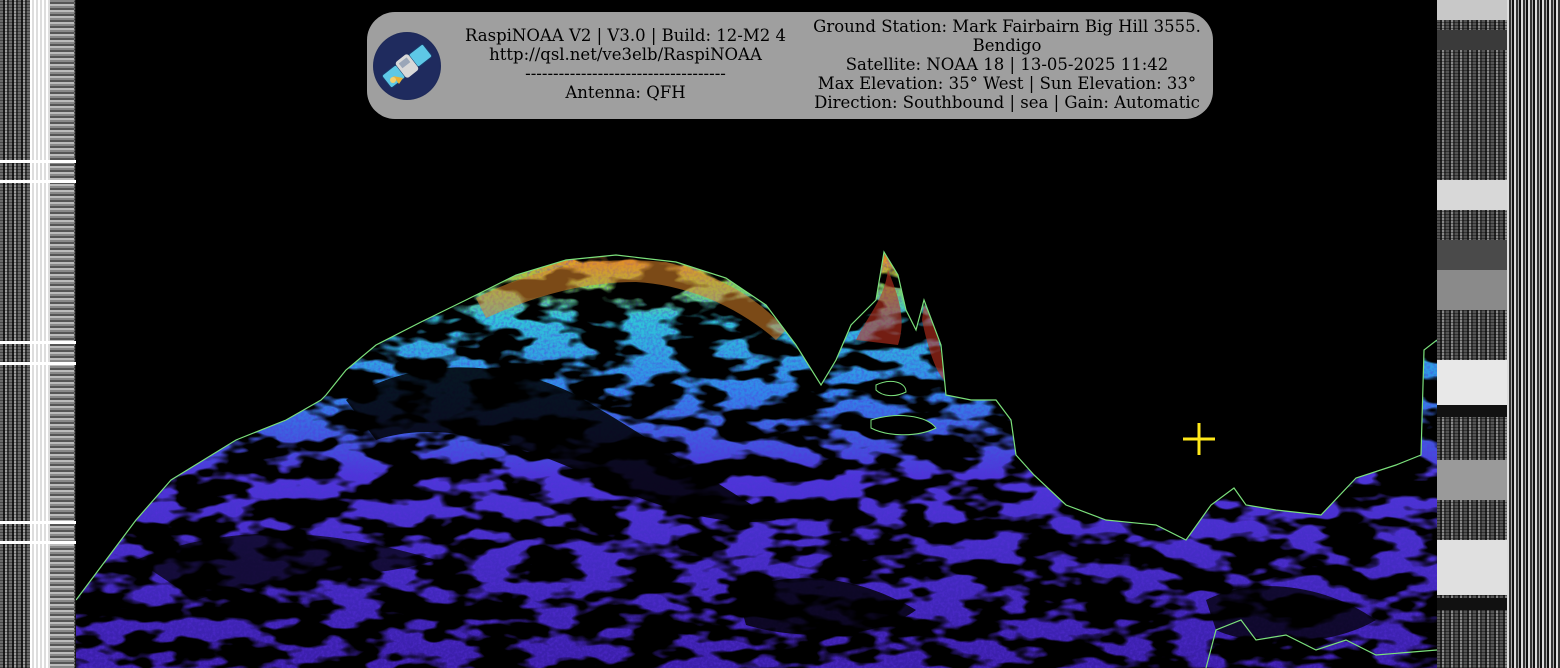 The width and height of the screenshot is (1560, 668). I want to click on telemetry-strip-left, so click(38, 334).